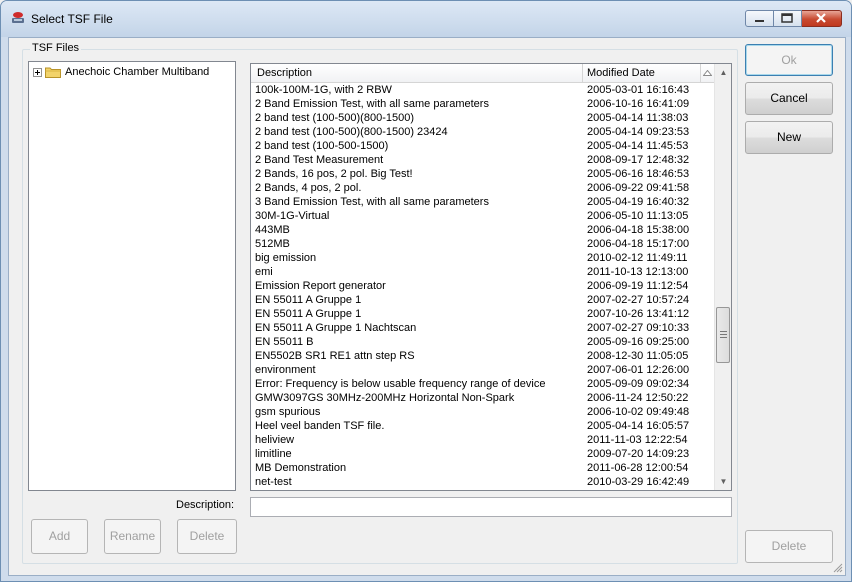 Image resolution: width=852 pixels, height=582 pixels. What do you see at coordinates (637, 440) in the screenshot?
I see `cell-modified-date: 2011-11-03 12:22:54` at bounding box center [637, 440].